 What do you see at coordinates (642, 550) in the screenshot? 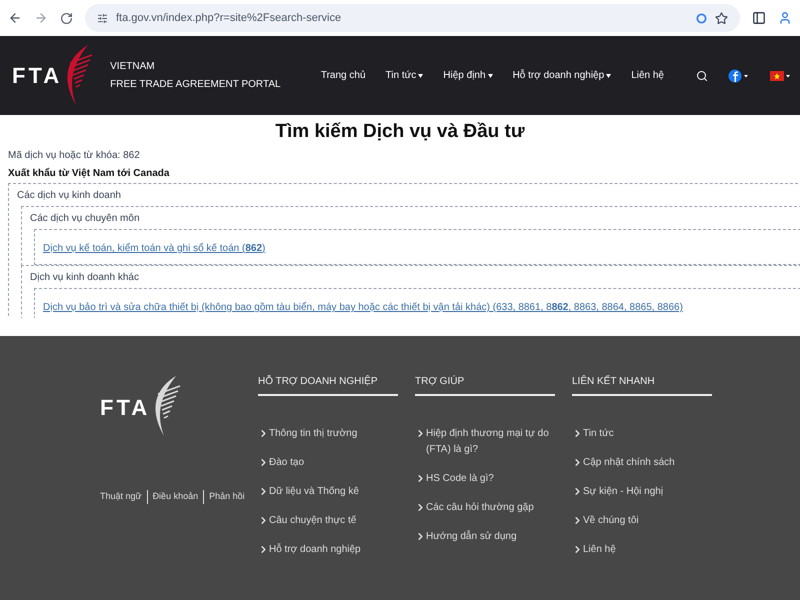
I see `footer-link: Liên hệ` at bounding box center [642, 550].